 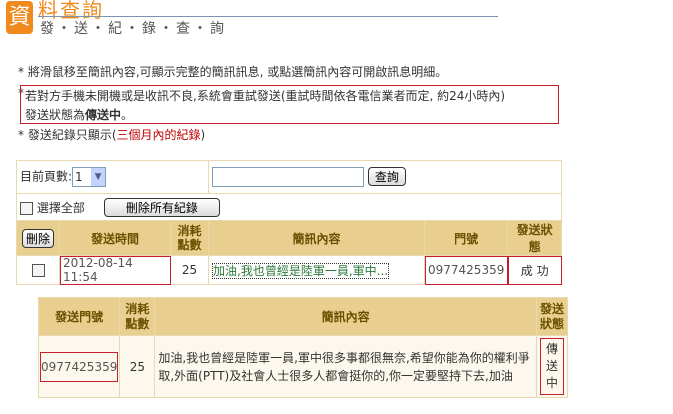 What do you see at coordinates (127, 115) in the screenshot?
I see `note-status-post: 。` at bounding box center [127, 115].